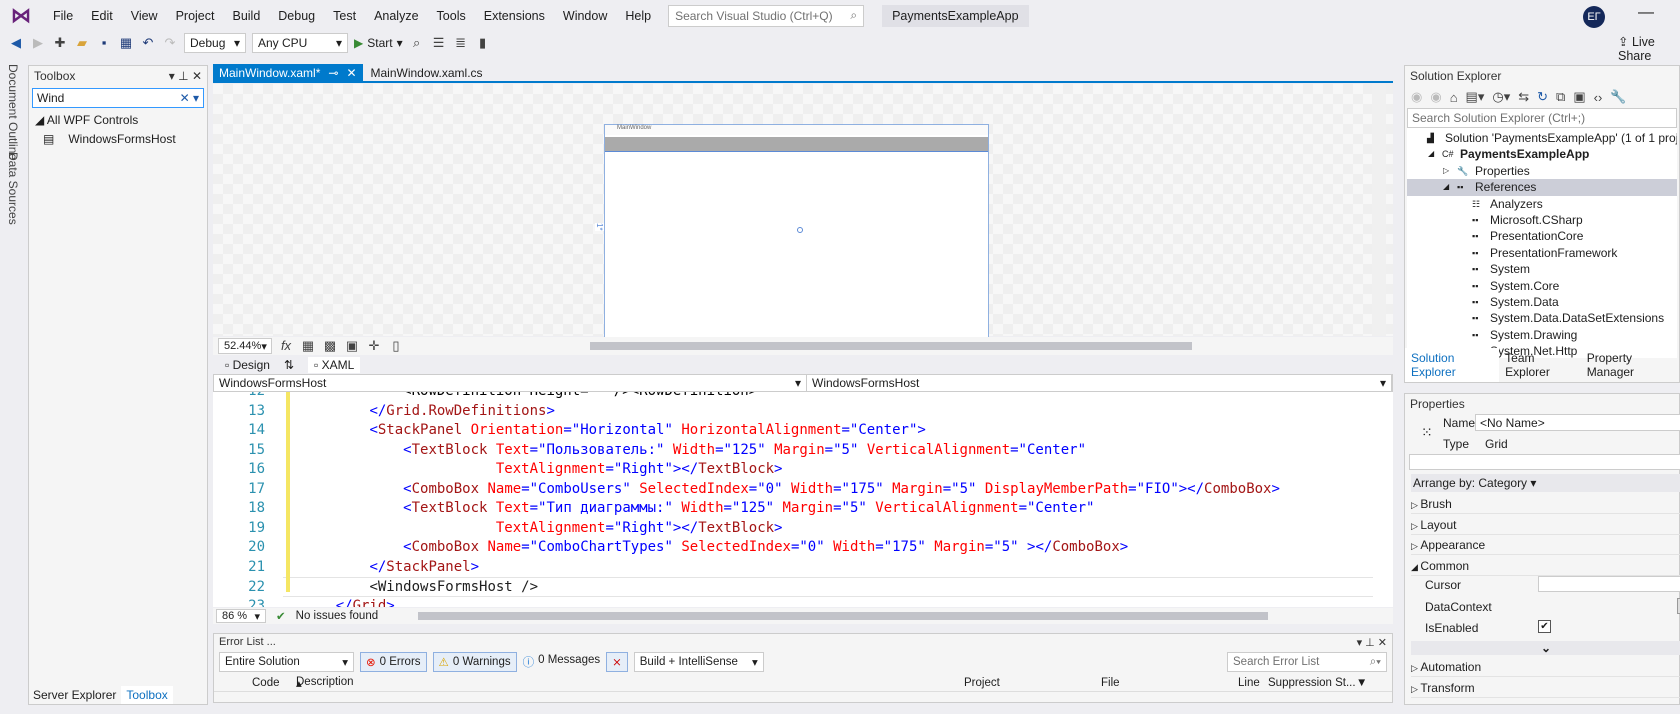 This screenshot has height=714, width=1680. What do you see at coordinates (63, 16) in the screenshot?
I see `menu-file: File` at bounding box center [63, 16].